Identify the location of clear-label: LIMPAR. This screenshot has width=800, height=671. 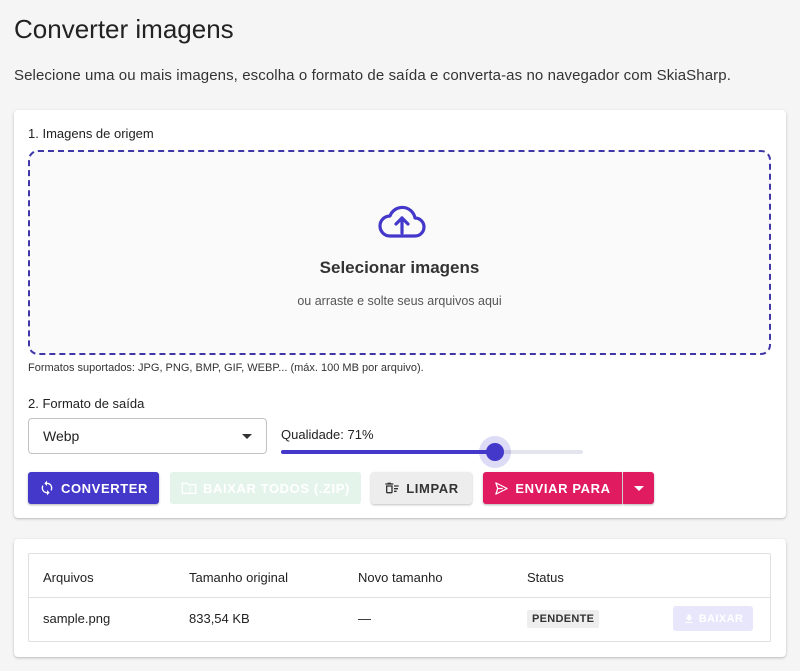
(432, 488).